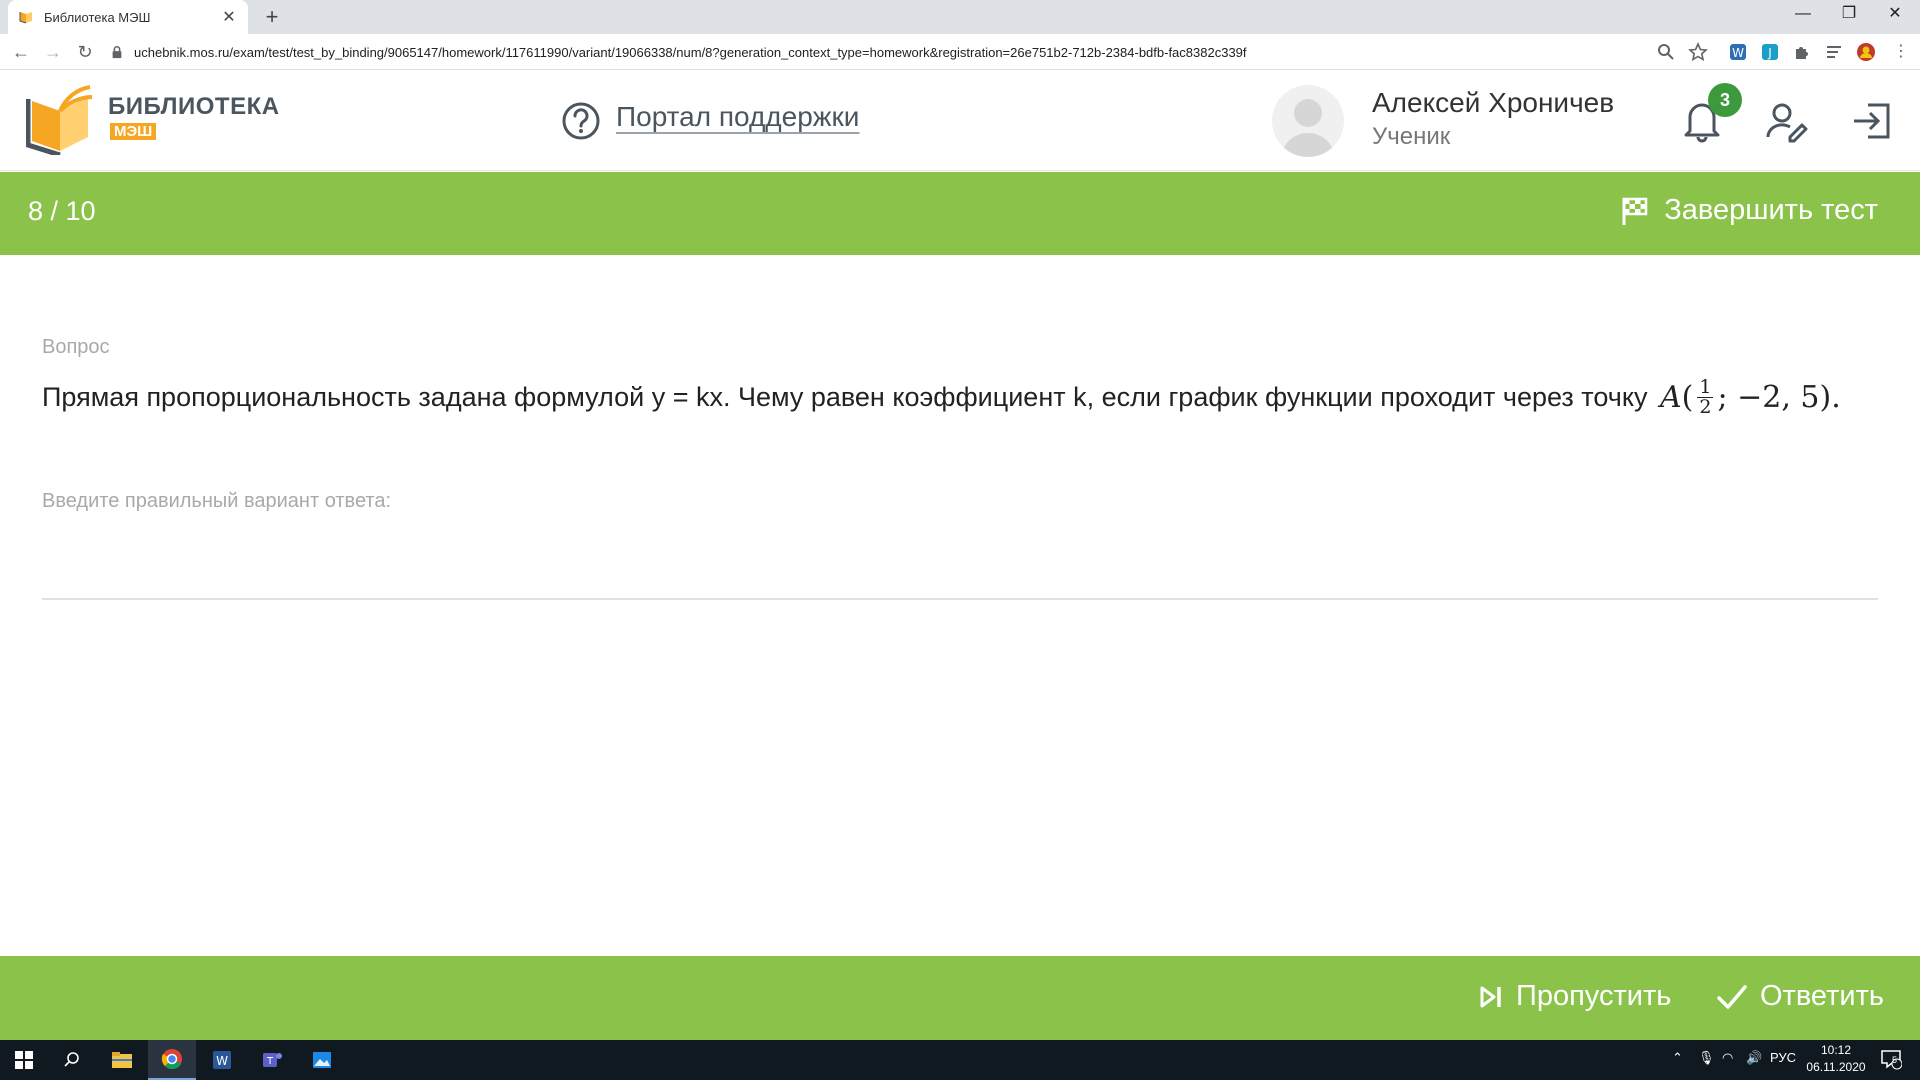 The width and height of the screenshot is (1920, 1080). What do you see at coordinates (1786, 121) in the screenshot?
I see `user-edit-icon` at bounding box center [1786, 121].